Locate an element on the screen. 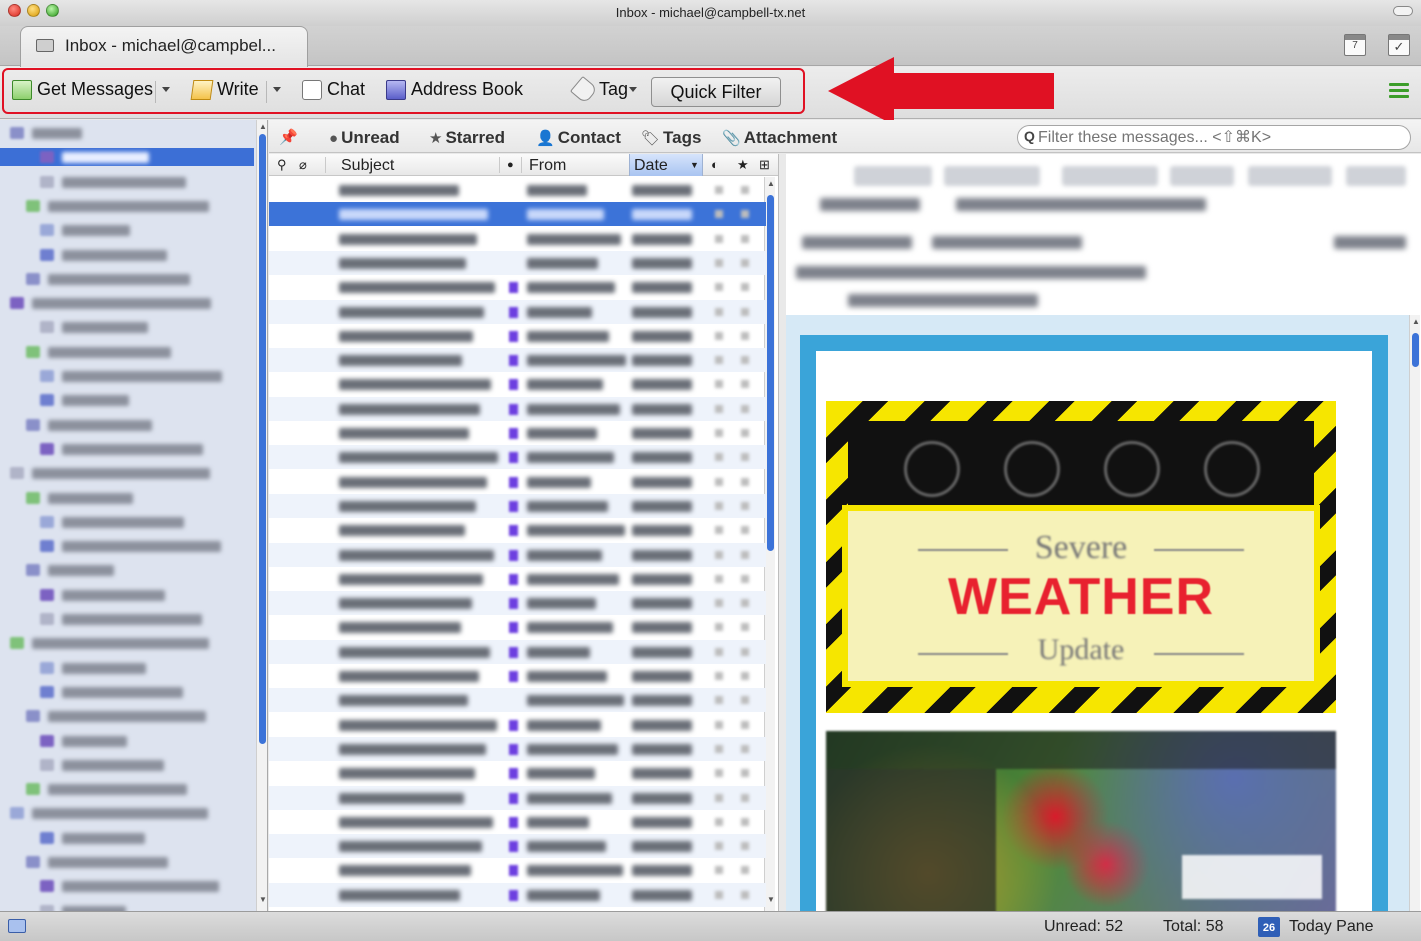 This screenshot has height=941, width=1421. filter-contact-button: 👤 Contact is located at coordinates (578, 138).